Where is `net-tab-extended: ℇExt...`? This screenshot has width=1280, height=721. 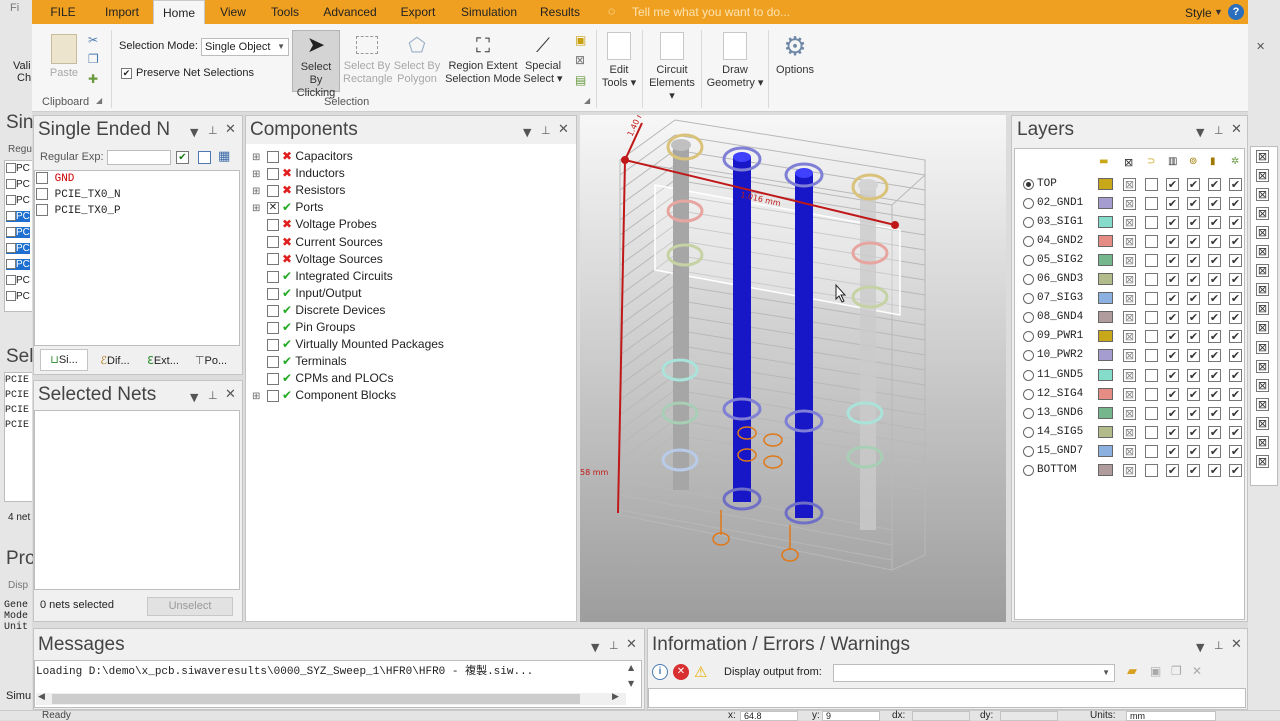
net-tab-extended: ℇExt... is located at coordinates (163, 361).